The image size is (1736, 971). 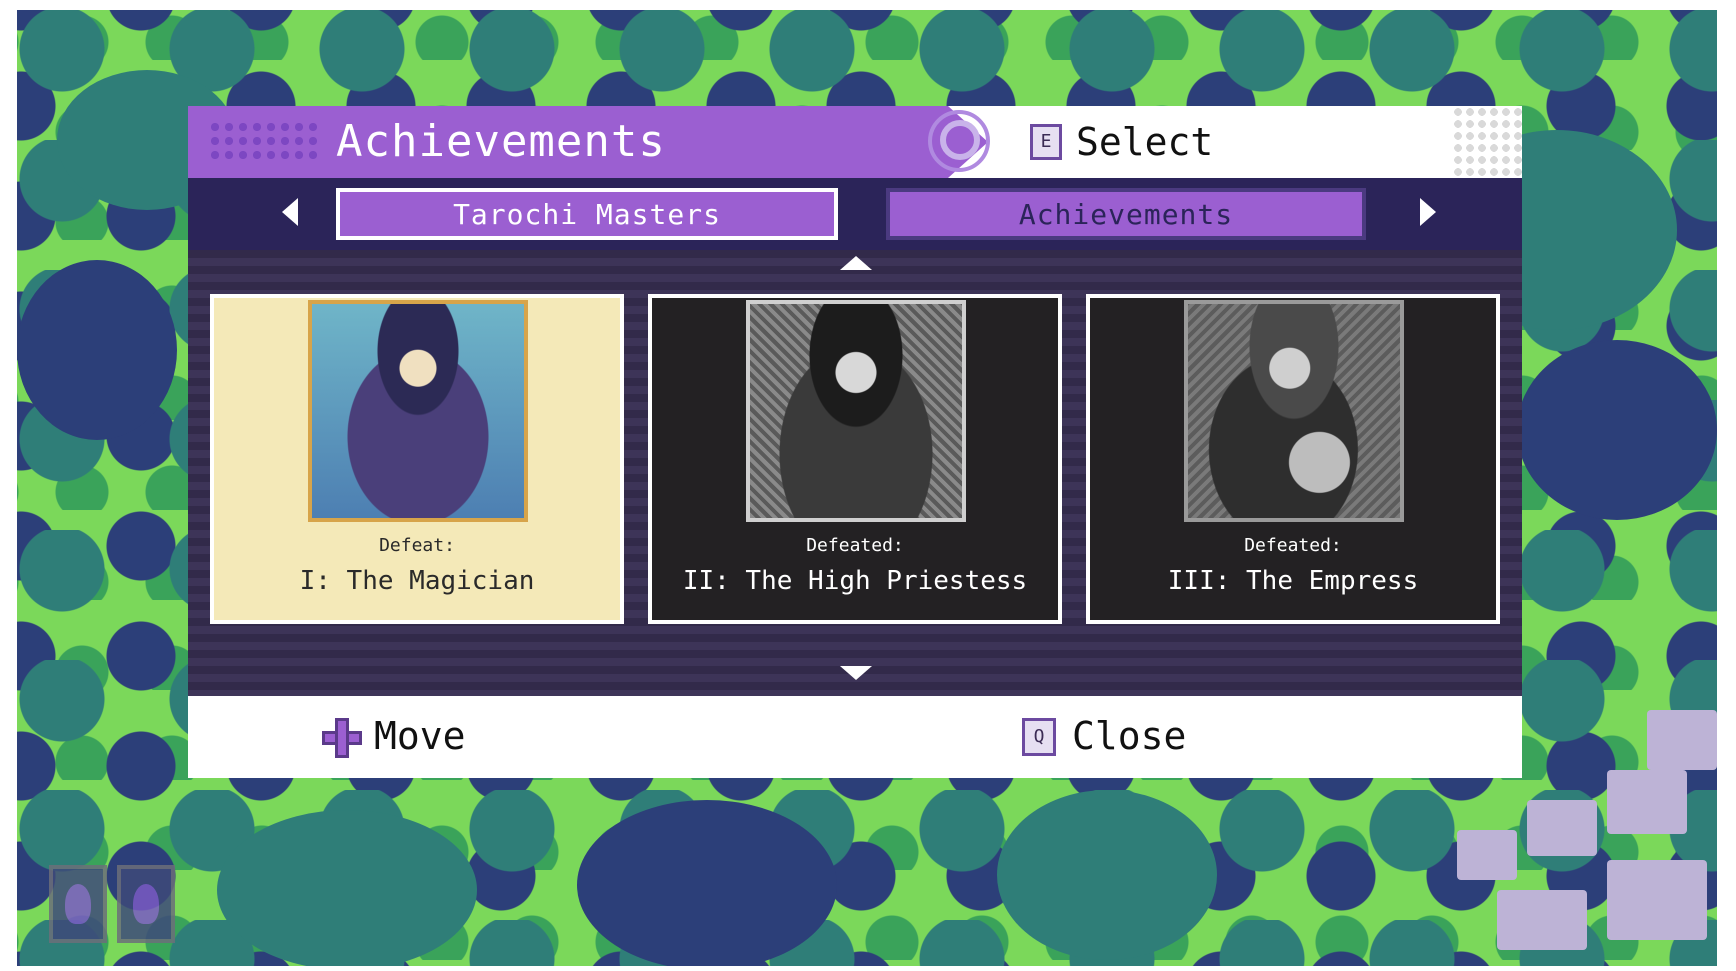 I want to click on achievement-card-empress: Defeated: III: The Empress, so click(x=1293, y=459).